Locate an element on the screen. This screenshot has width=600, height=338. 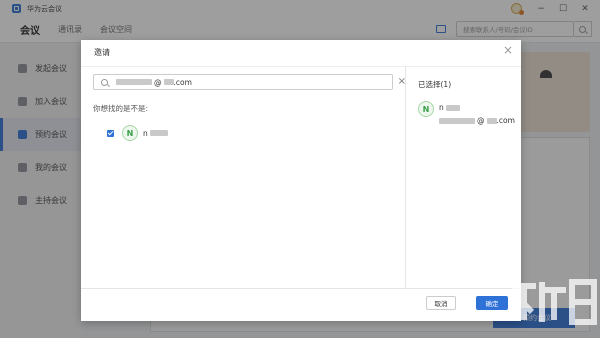
selected-contact-email: @ .com is located at coordinates (477, 120).